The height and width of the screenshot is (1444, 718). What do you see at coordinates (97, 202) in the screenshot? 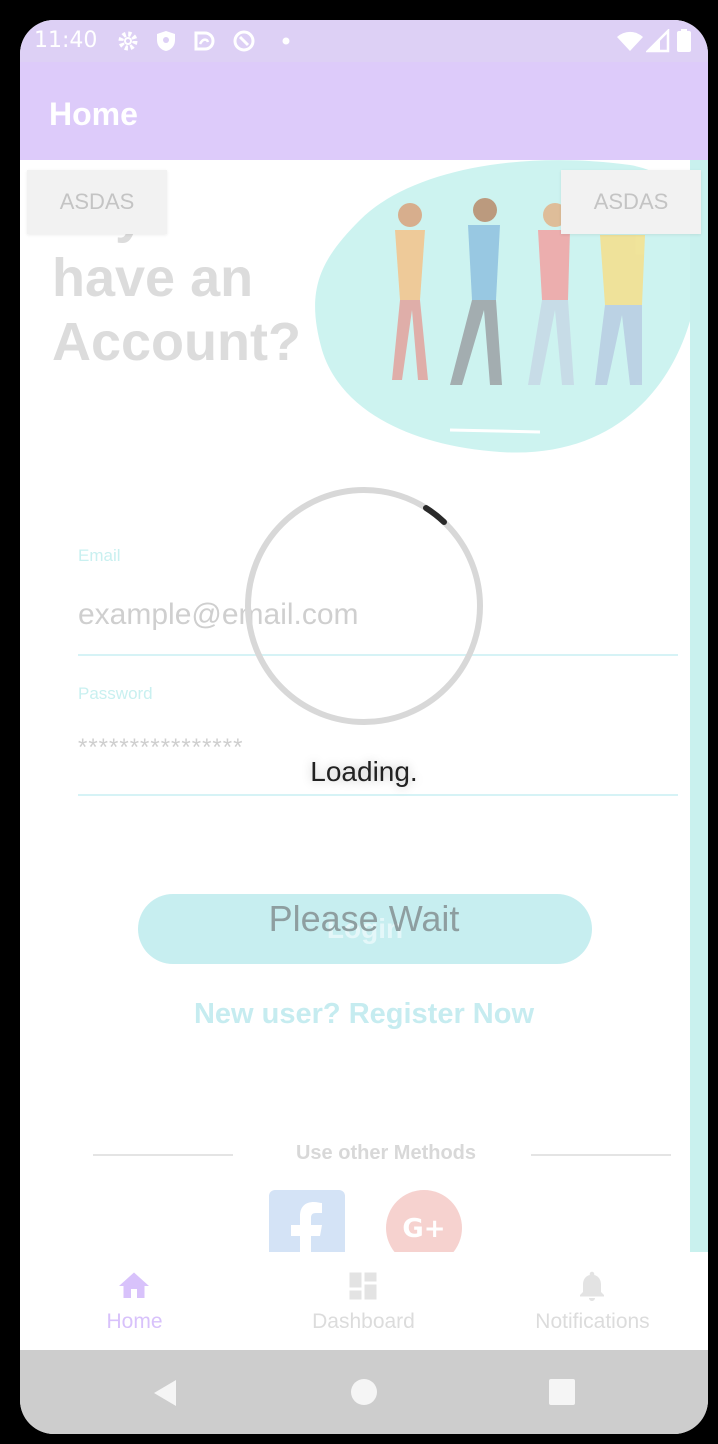
I see `asdas-button-left: ASDAS` at bounding box center [97, 202].